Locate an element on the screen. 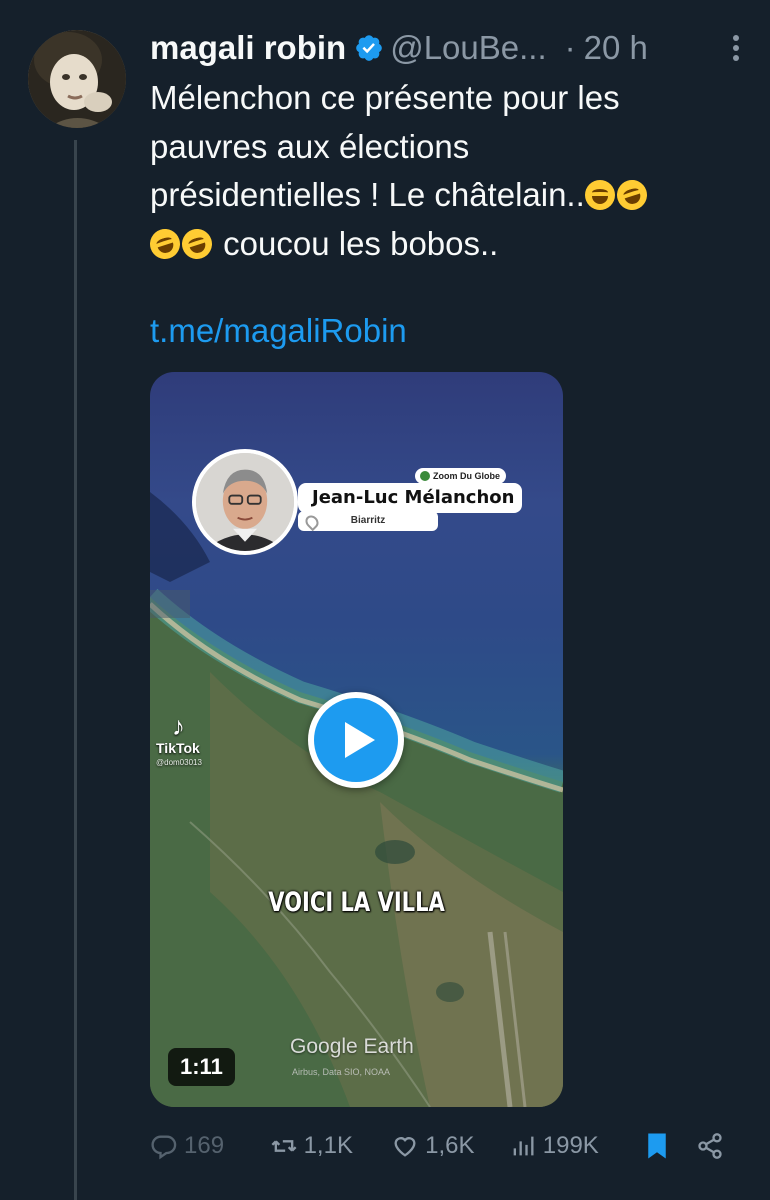 This screenshot has height=1200, width=770. tiktok-label: TikTok is located at coordinates (178, 748).